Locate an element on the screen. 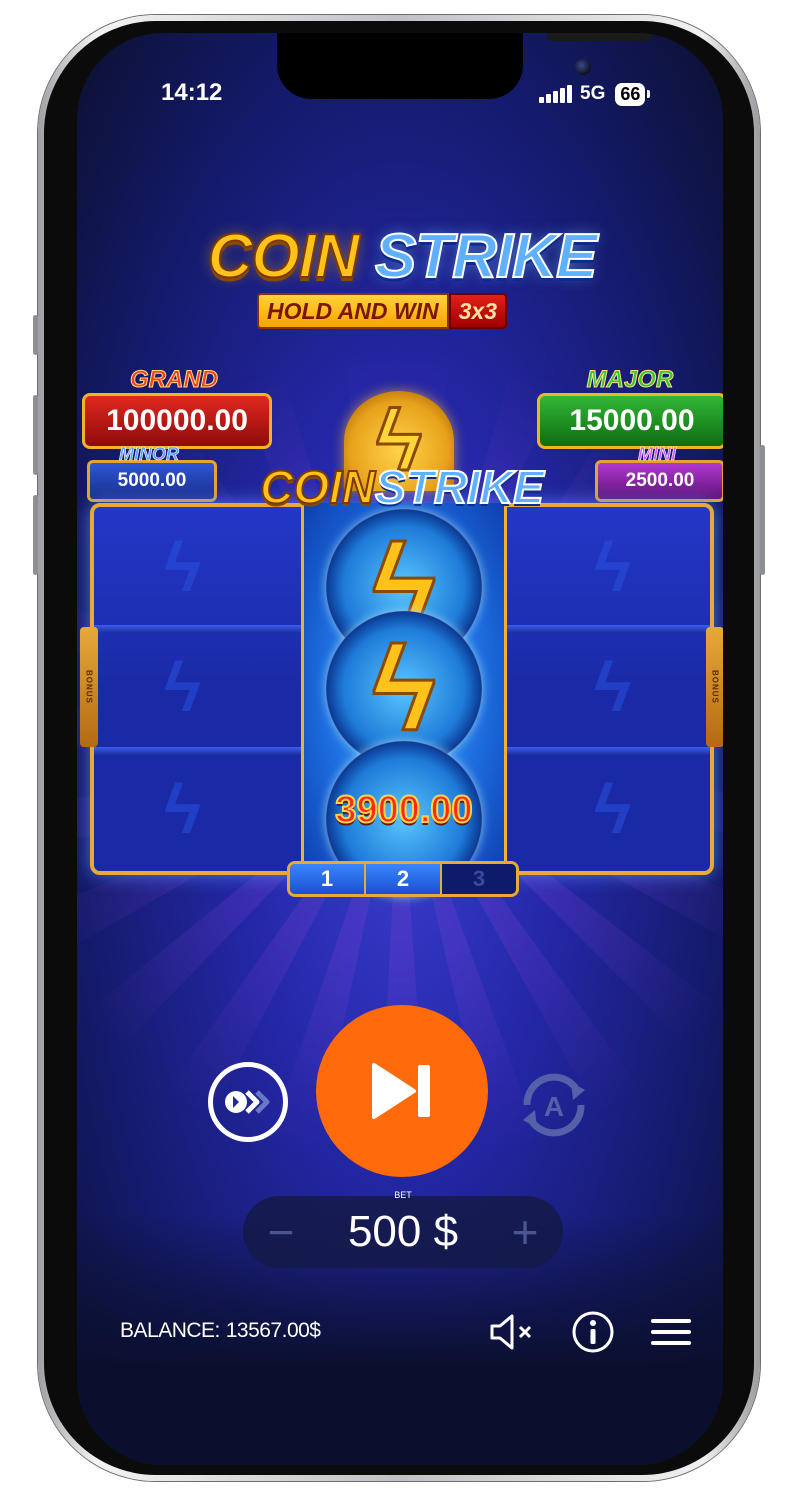  status-time: 14:12 is located at coordinates (192, 92).